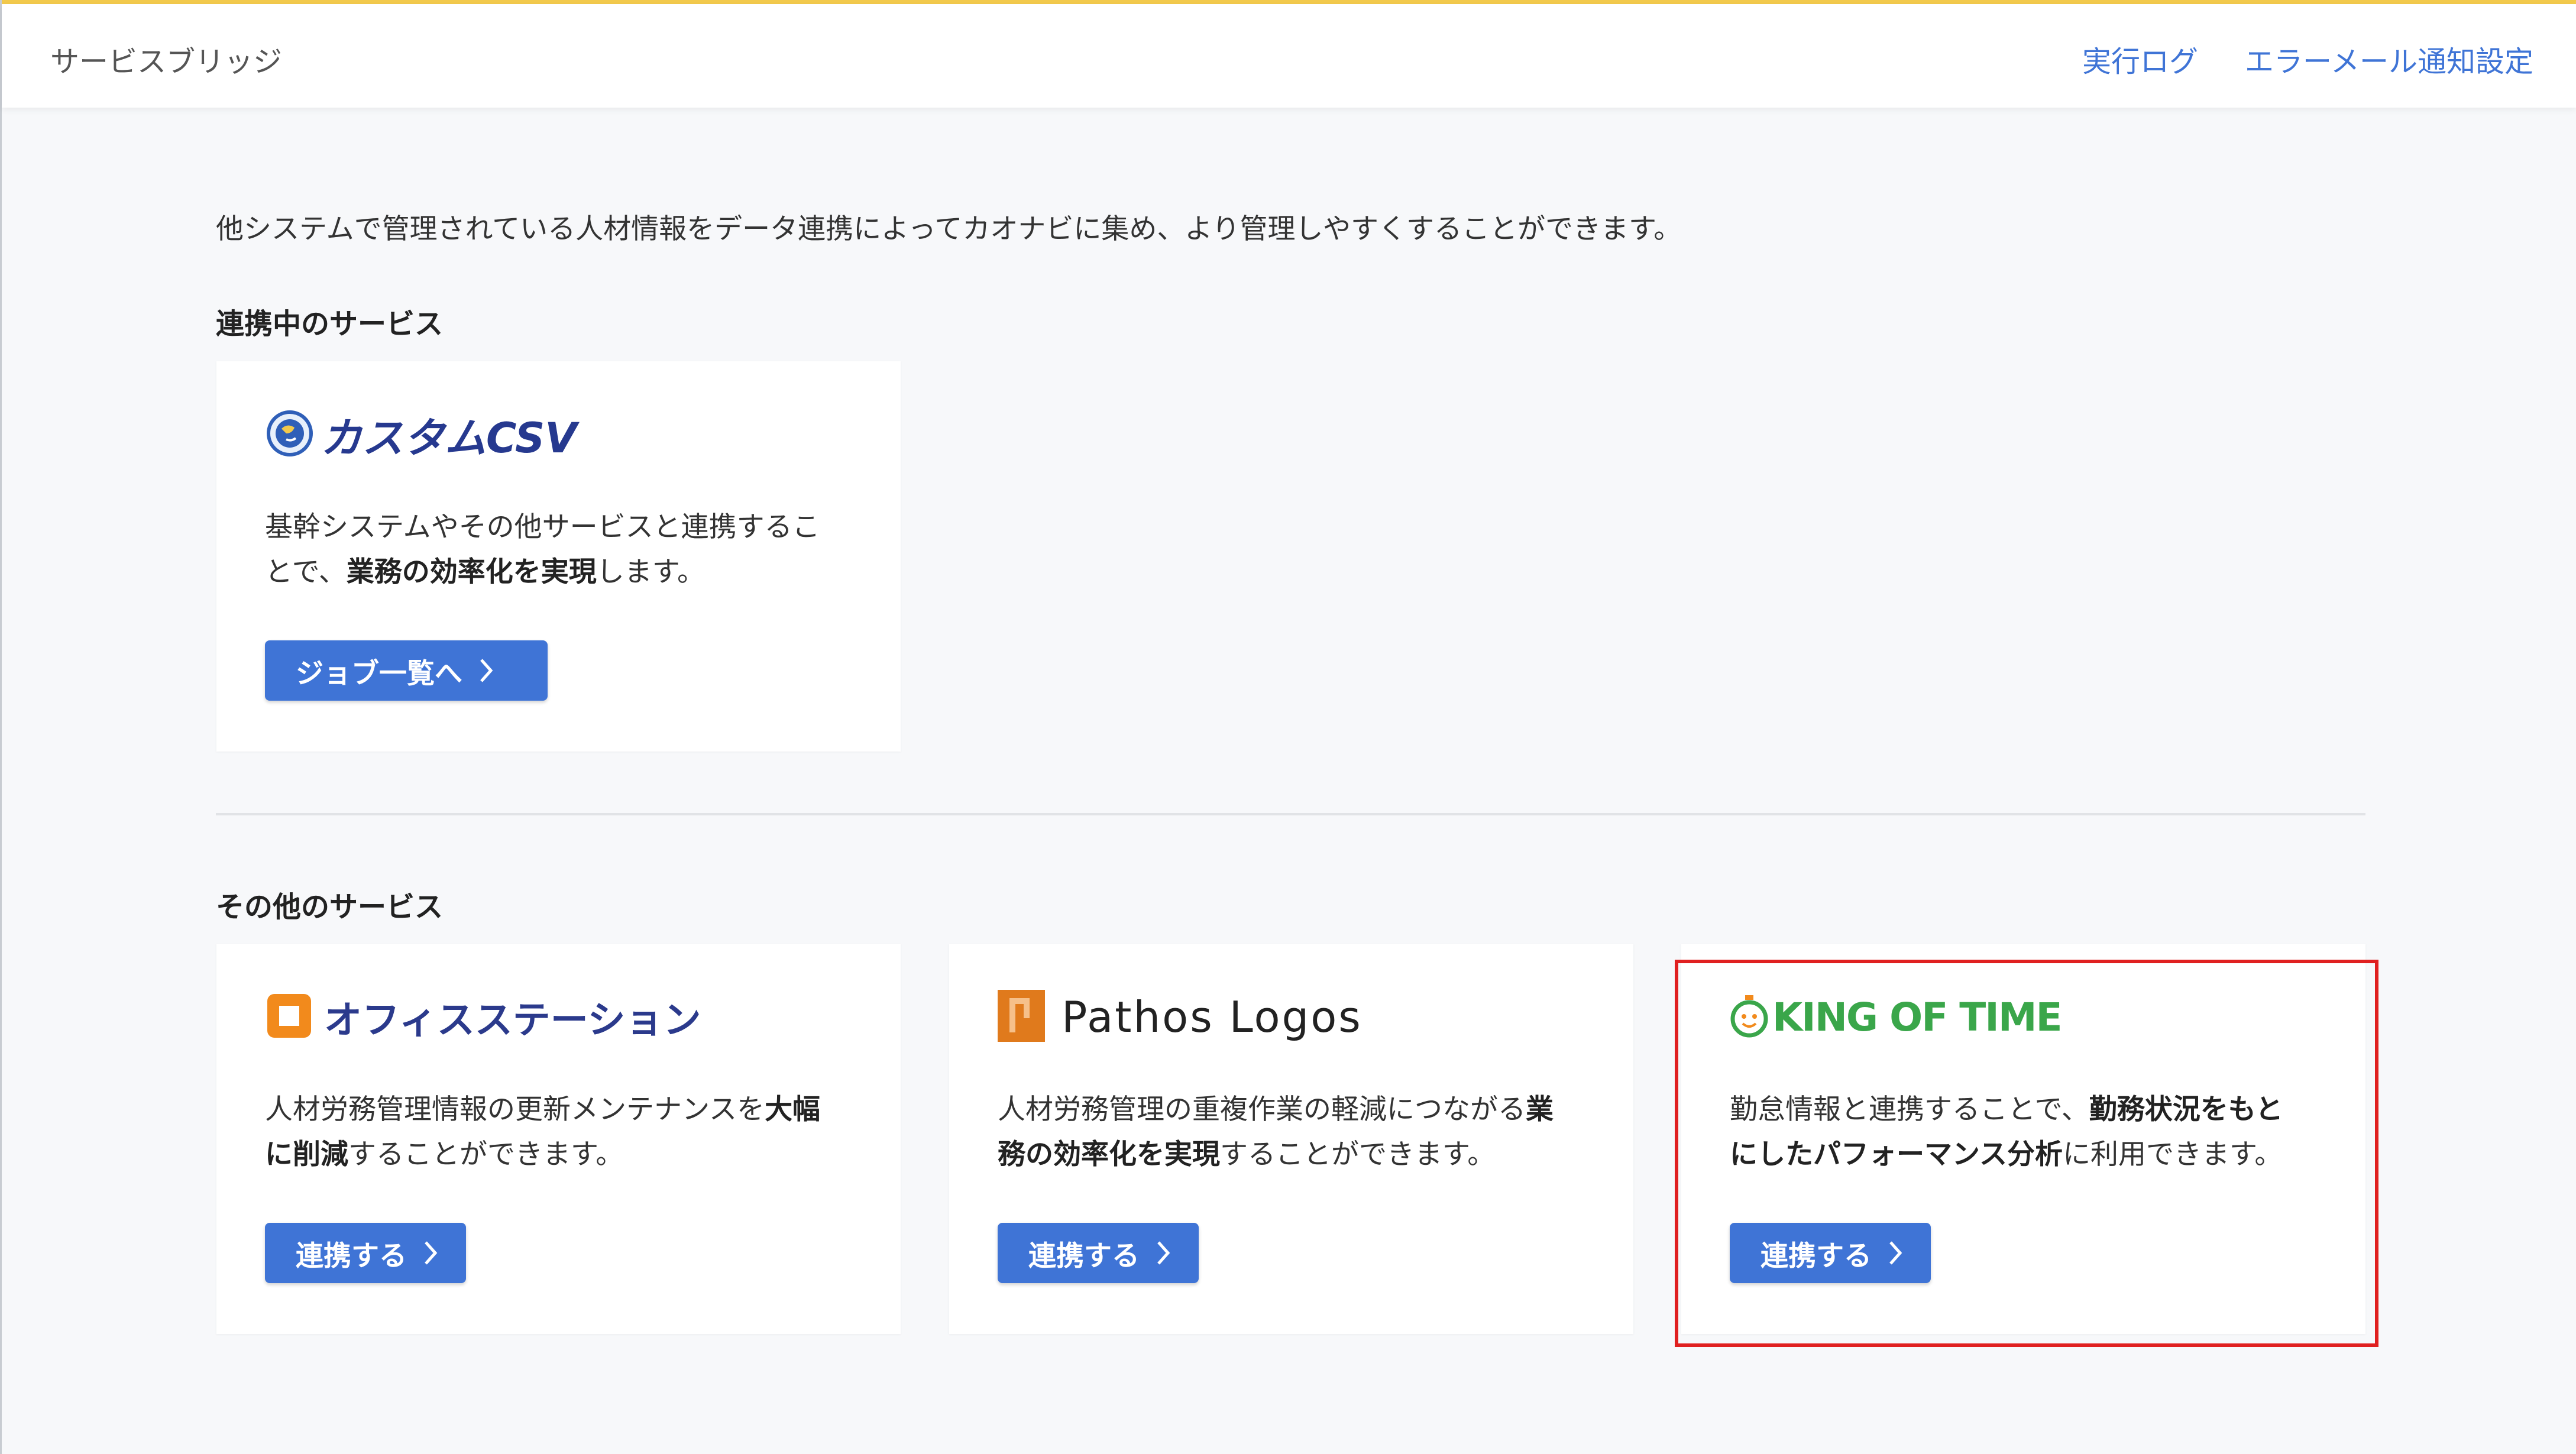  What do you see at coordinates (1022, 1017) in the screenshot?
I see `pathos-logos-icon` at bounding box center [1022, 1017].